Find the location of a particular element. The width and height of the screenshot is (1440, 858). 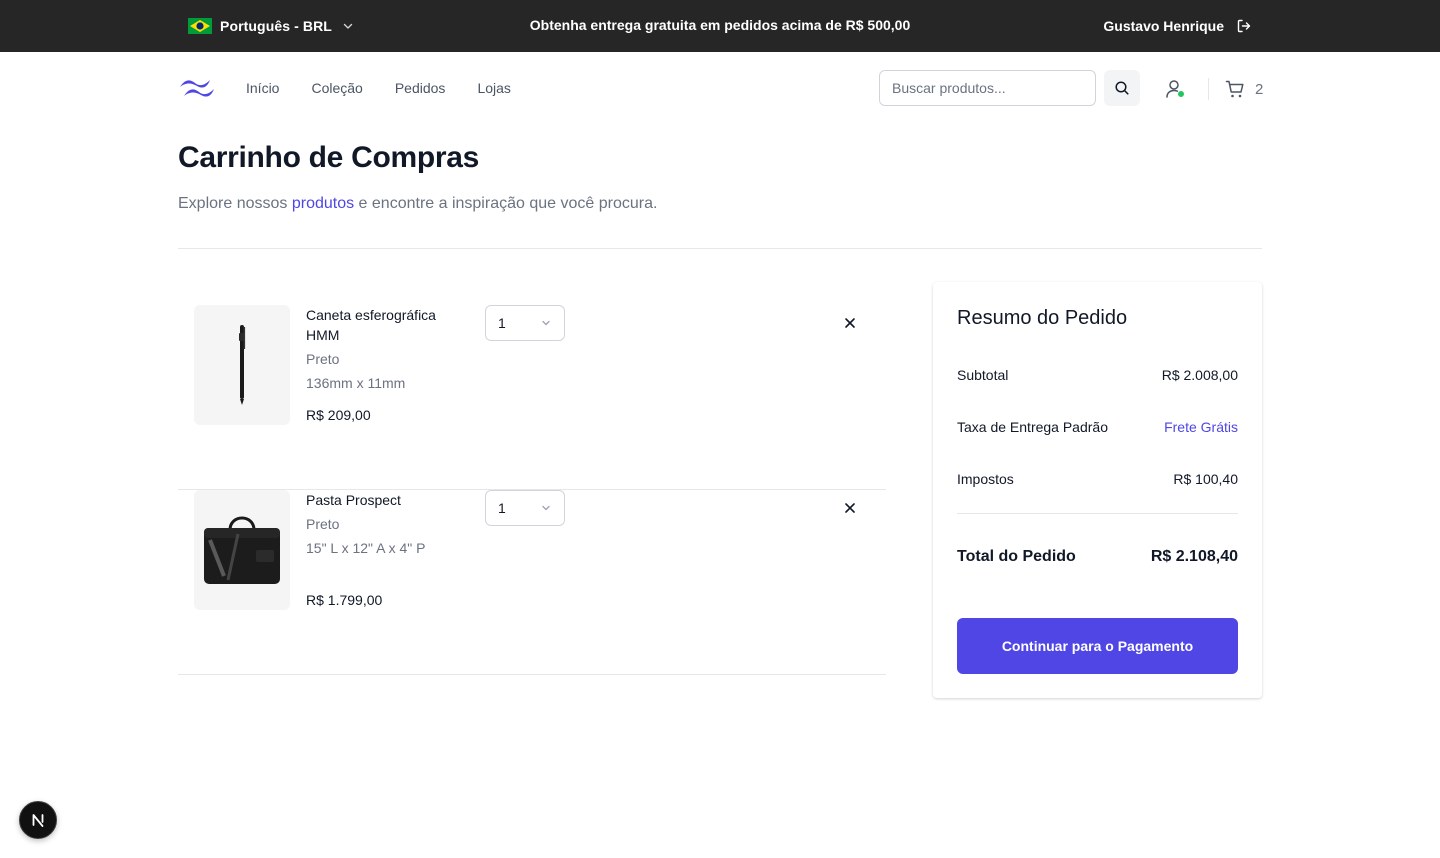

nav-link-pedidos: Pedidos is located at coordinates (420, 88).